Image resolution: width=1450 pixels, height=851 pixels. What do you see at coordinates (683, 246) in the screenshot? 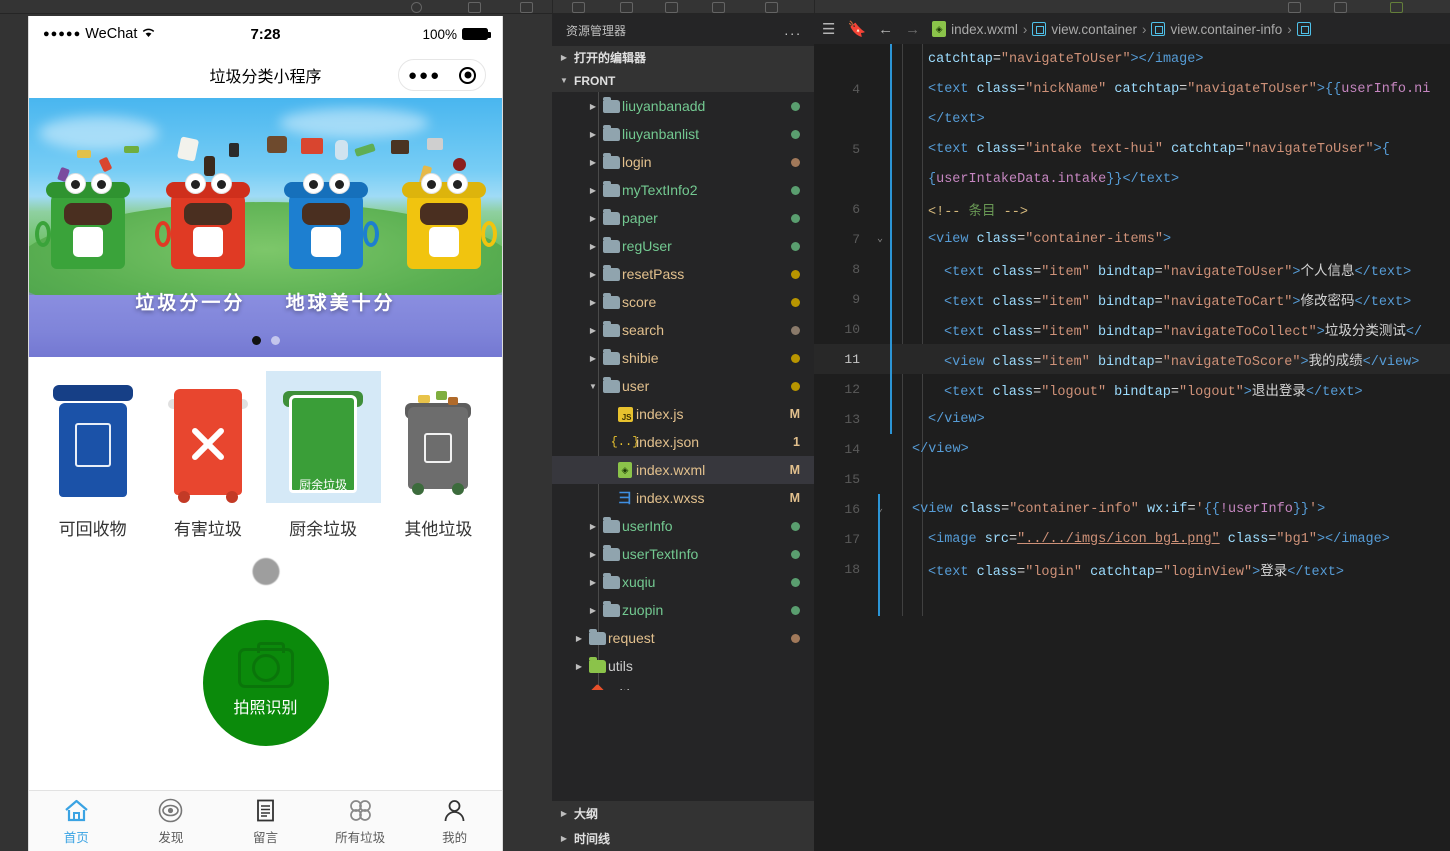
I see `tree-folder-item: ▶ regUser` at bounding box center [683, 246].